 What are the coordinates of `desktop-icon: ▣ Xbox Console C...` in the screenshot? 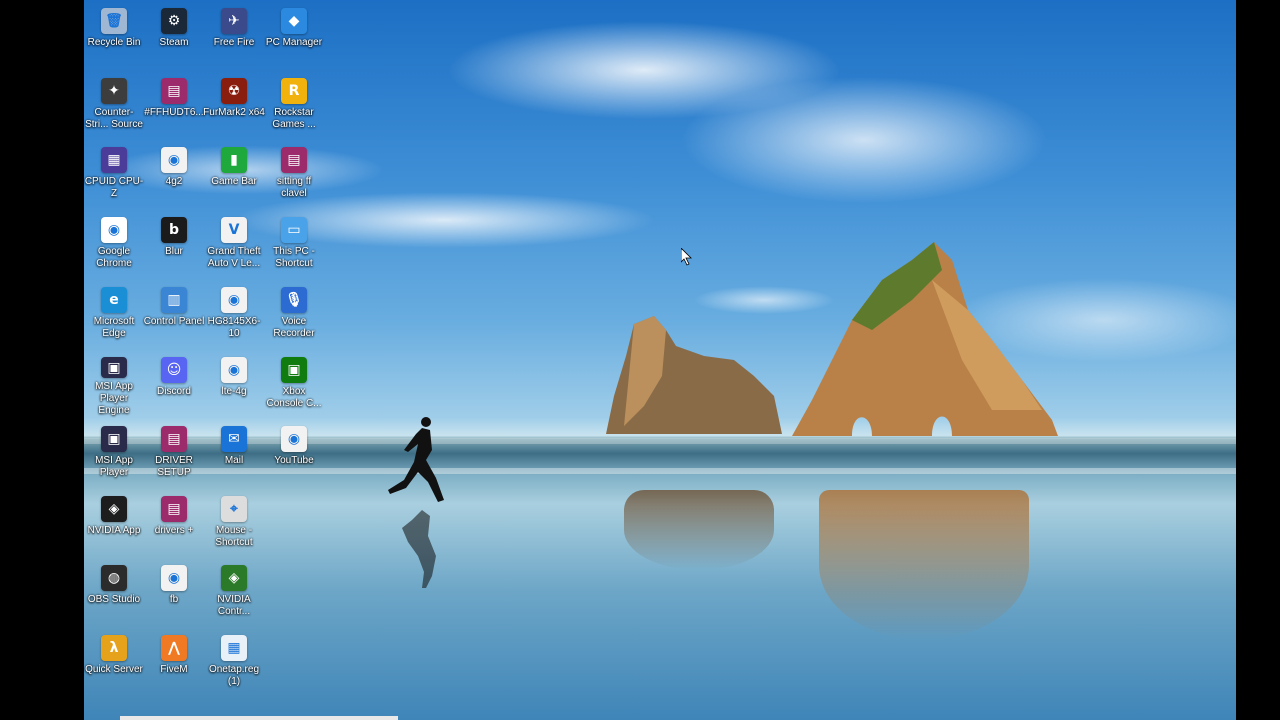 It's located at (294, 384).